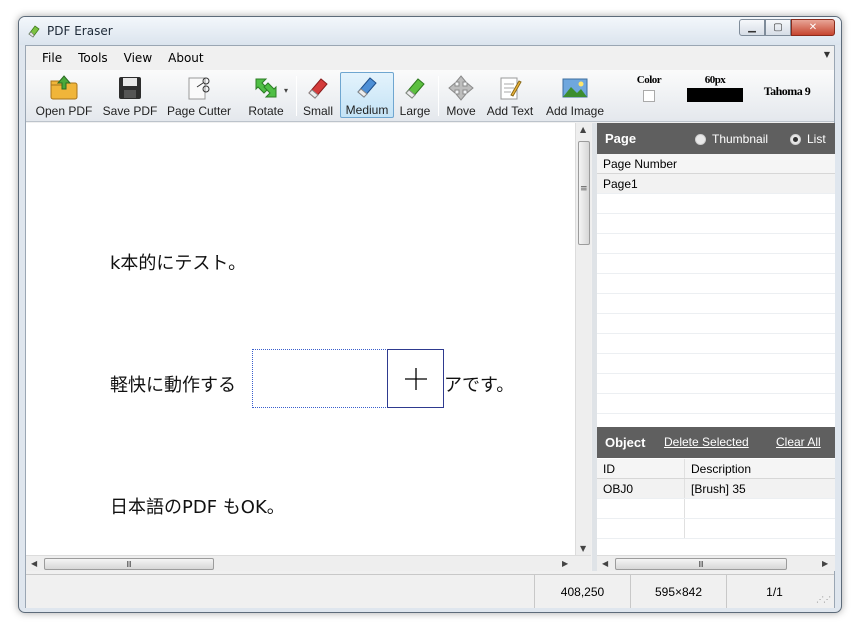 This screenshot has height=637, width=864. Describe the element at coordinates (52, 58) in the screenshot. I see `menu-file: File` at that location.